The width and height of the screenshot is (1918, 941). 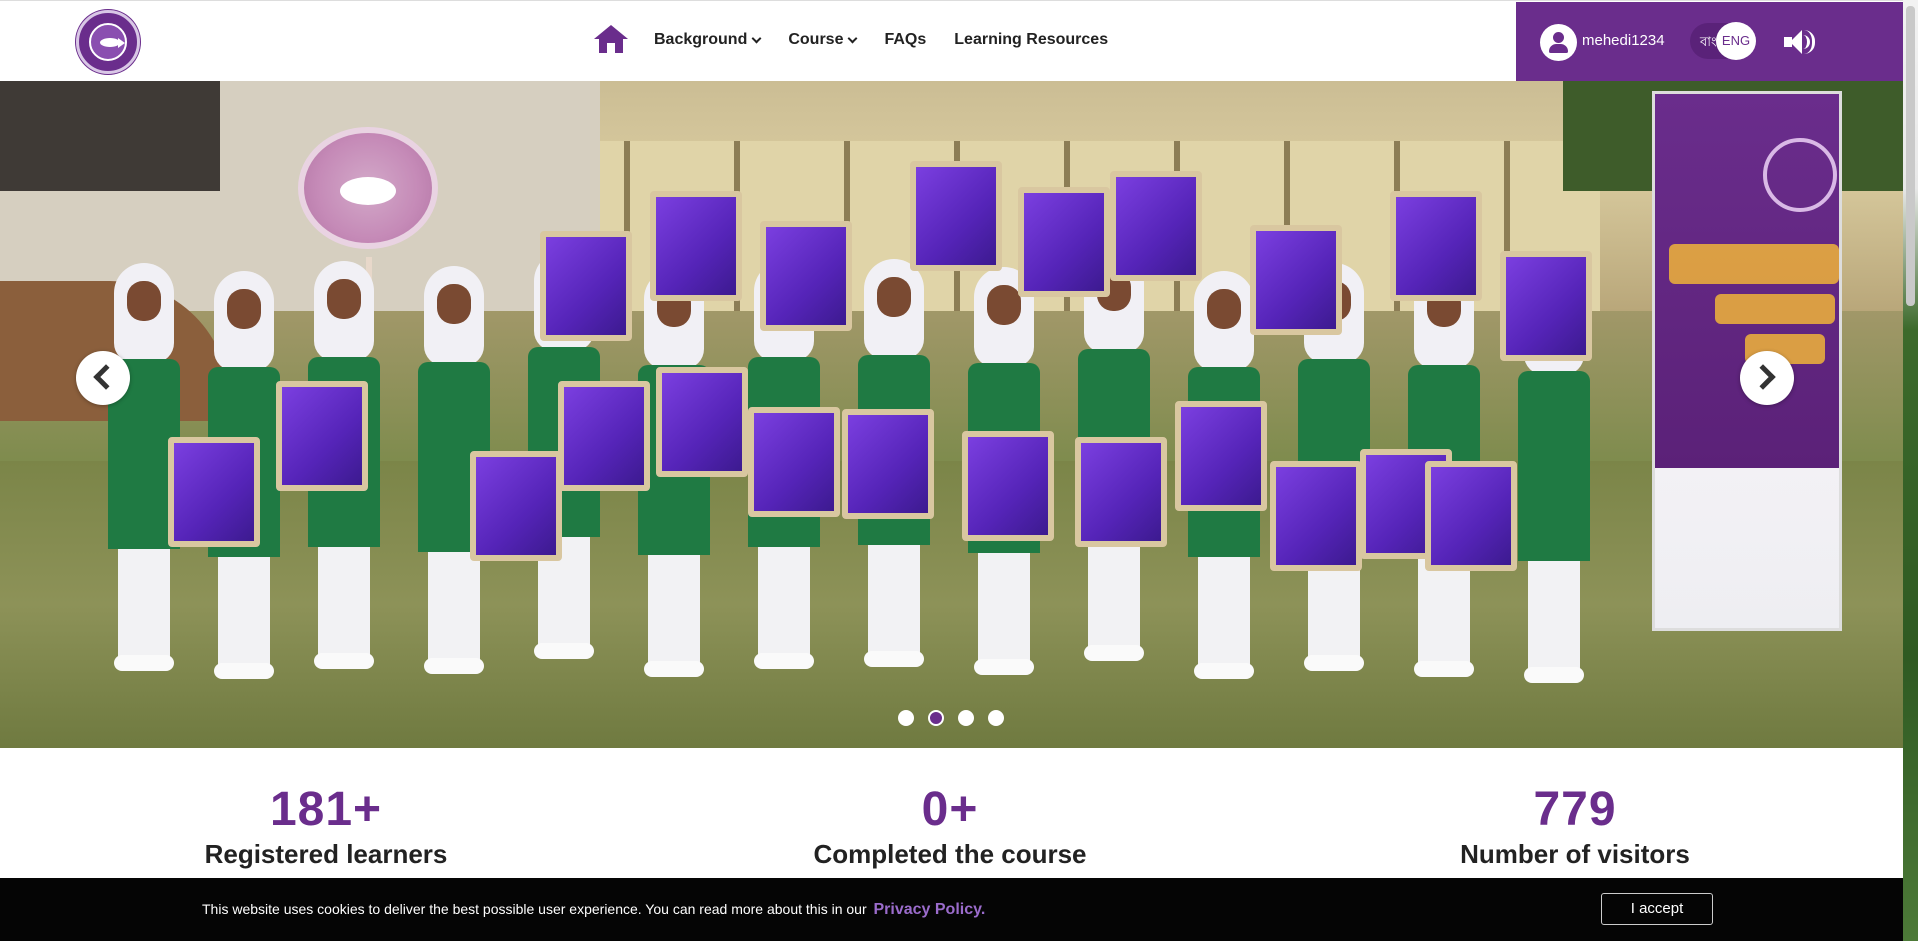 What do you see at coordinates (1736, 41) in the screenshot?
I see `lang-english: ENG` at bounding box center [1736, 41].